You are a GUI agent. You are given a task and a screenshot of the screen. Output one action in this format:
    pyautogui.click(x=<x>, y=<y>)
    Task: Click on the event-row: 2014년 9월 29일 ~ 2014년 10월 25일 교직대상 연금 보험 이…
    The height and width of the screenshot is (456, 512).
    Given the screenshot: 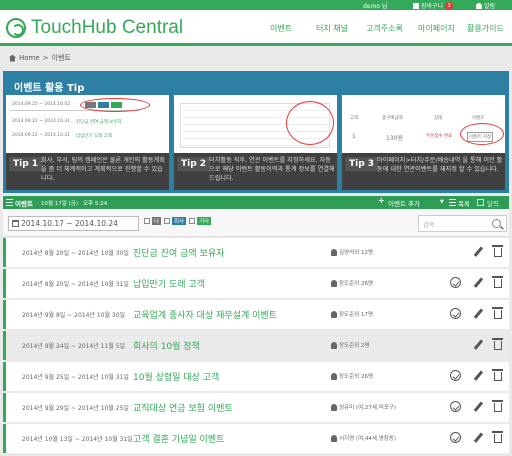 What is the action you would take?
    pyautogui.click(x=256, y=407)
    